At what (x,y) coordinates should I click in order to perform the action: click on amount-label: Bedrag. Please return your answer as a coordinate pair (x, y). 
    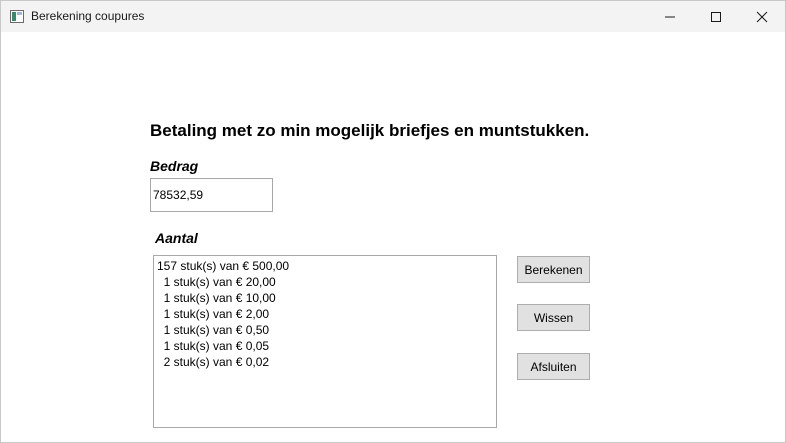
    Looking at the image, I should click on (174, 166).